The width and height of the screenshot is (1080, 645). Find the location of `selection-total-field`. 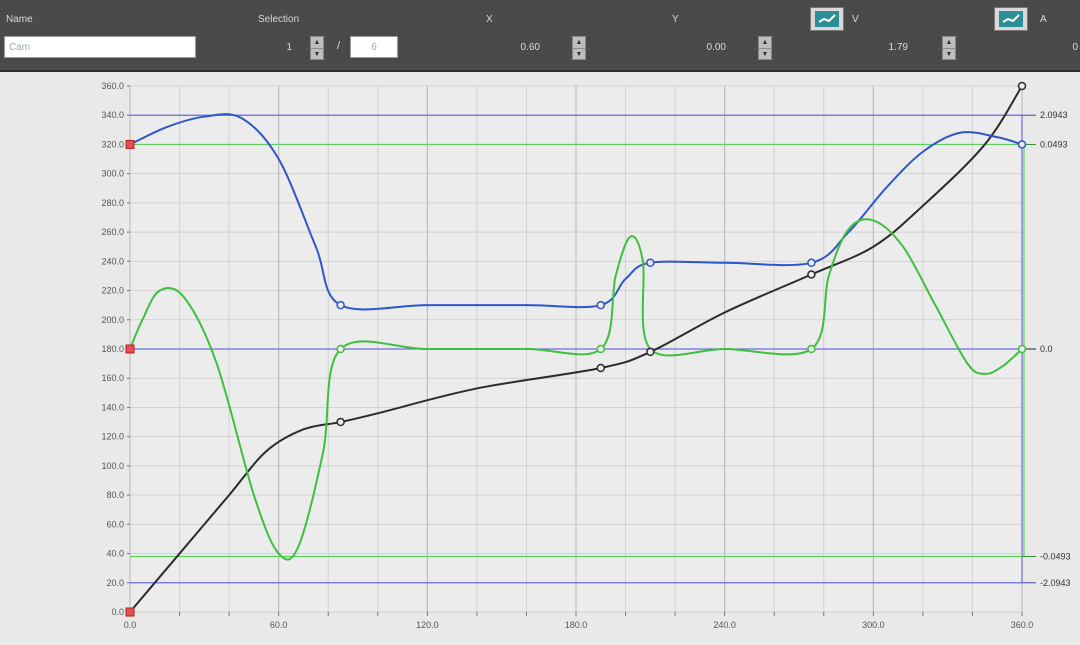

selection-total-field is located at coordinates (374, 47).